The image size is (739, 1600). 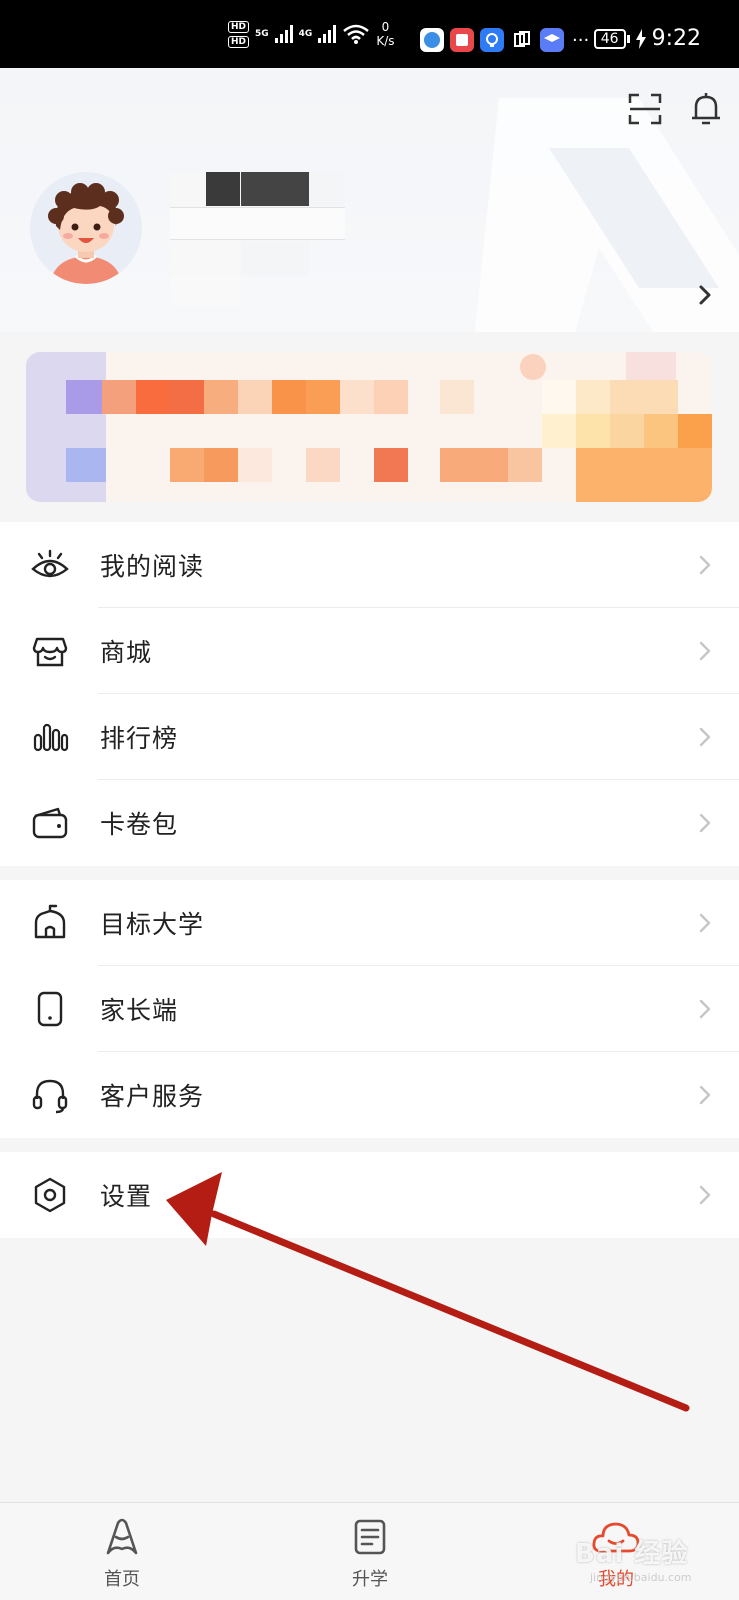 What do you see at coordinates (50, 823) in the screenshot?
I see `wallet-icon` at bounding box center [50, 823].